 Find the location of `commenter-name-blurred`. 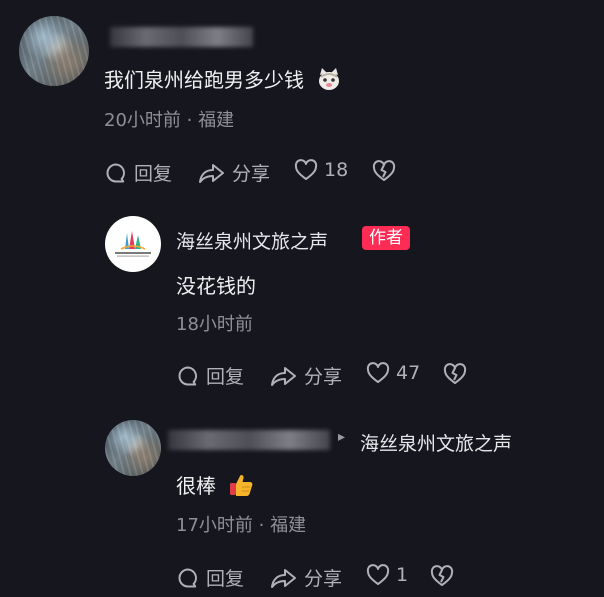

commenter-name-blurred is located at coordinates (181, 37).